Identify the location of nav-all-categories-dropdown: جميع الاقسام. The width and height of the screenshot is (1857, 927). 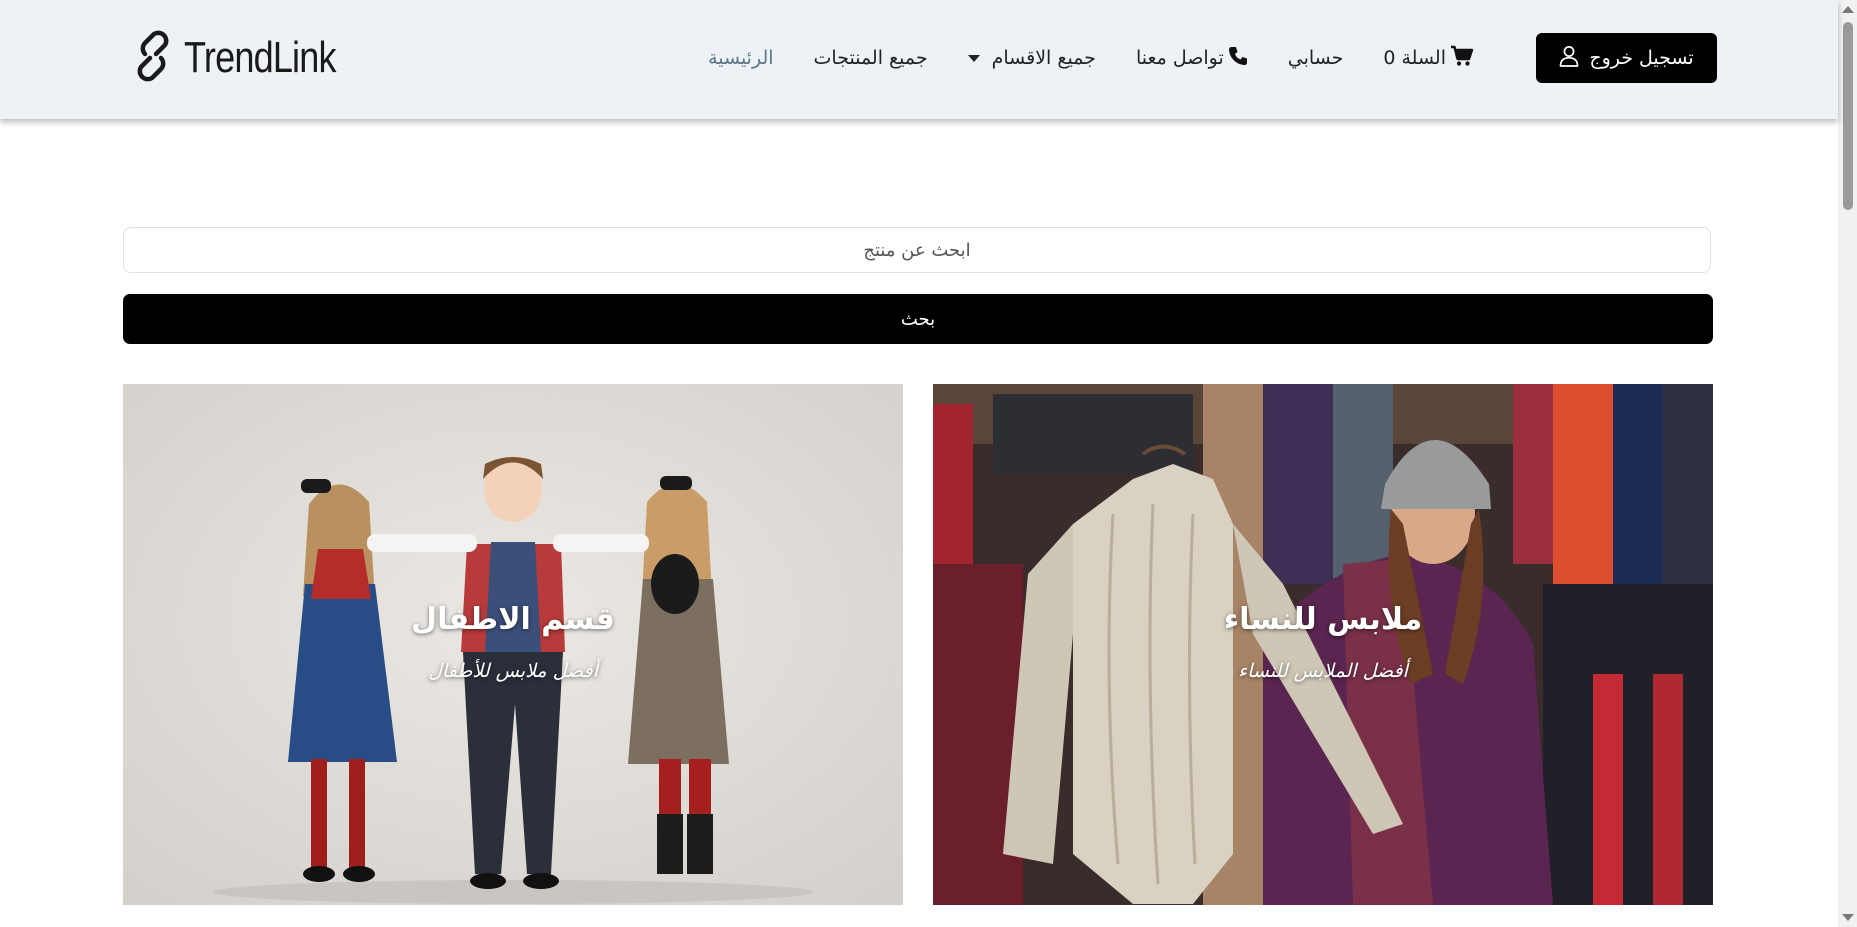
(1031, 58).